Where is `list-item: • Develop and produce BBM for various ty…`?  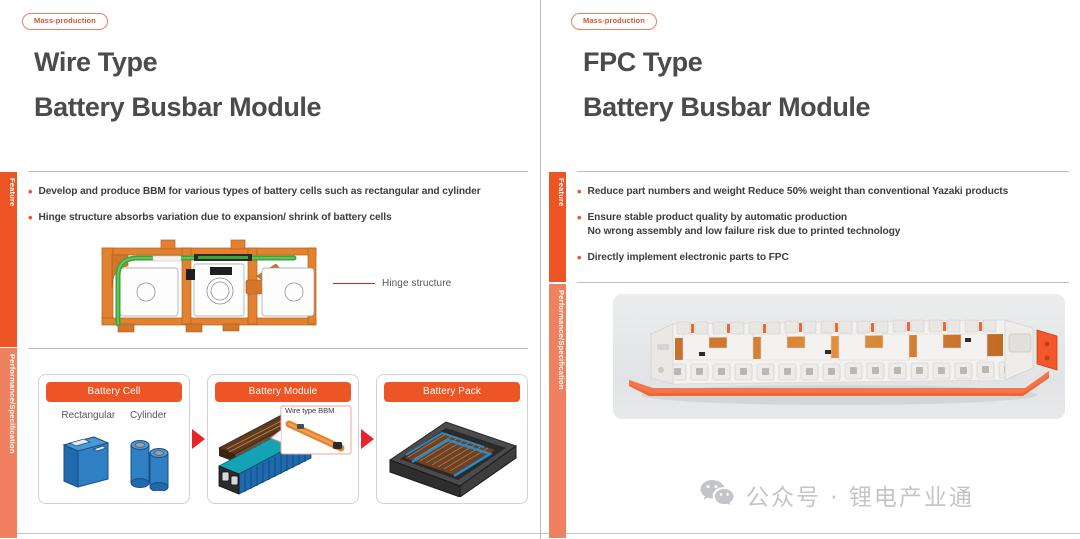
list-item: • Develop and produce BBM for various ty… is located at coordinates (278, 192).